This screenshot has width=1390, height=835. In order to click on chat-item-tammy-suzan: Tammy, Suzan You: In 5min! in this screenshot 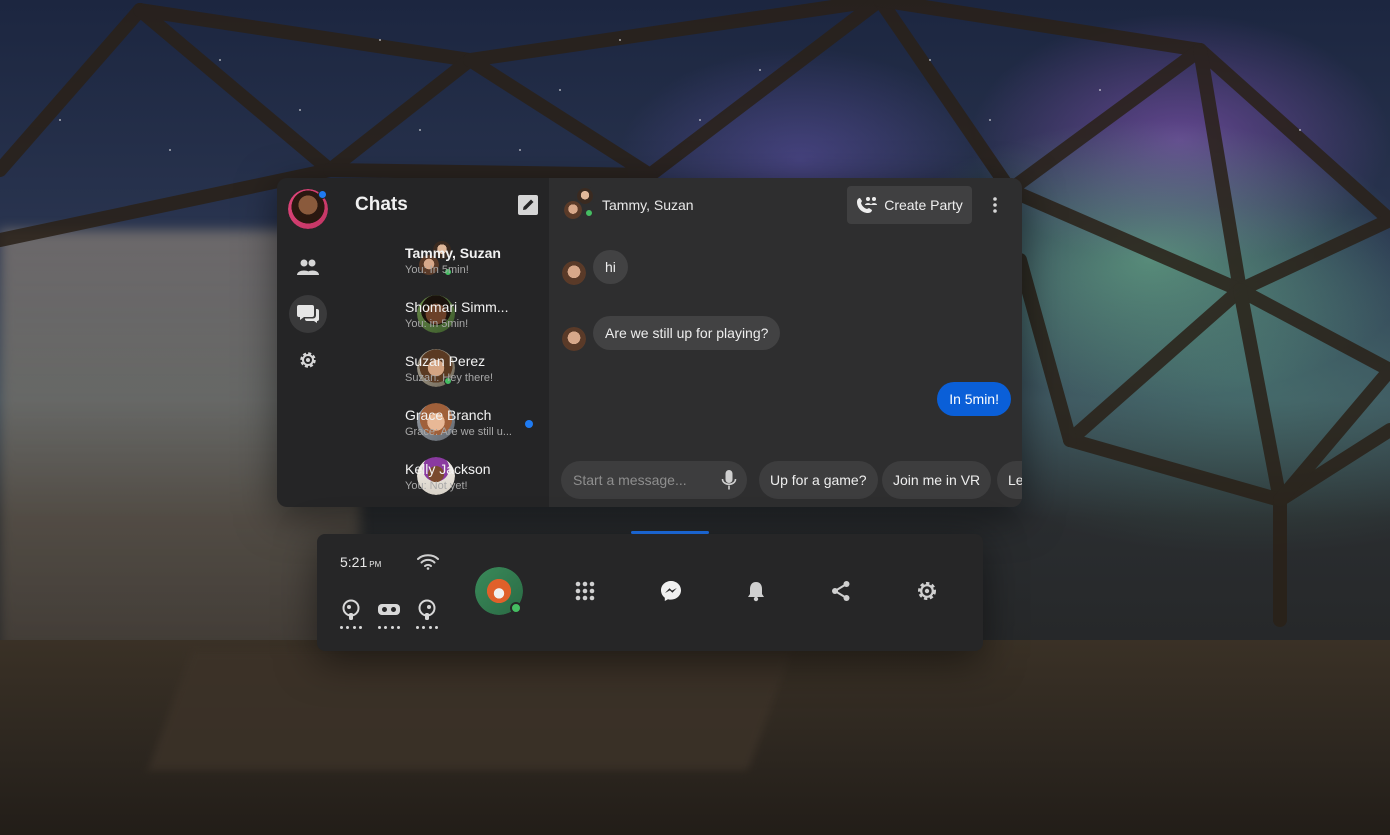, I will do `click(444, 263)`.